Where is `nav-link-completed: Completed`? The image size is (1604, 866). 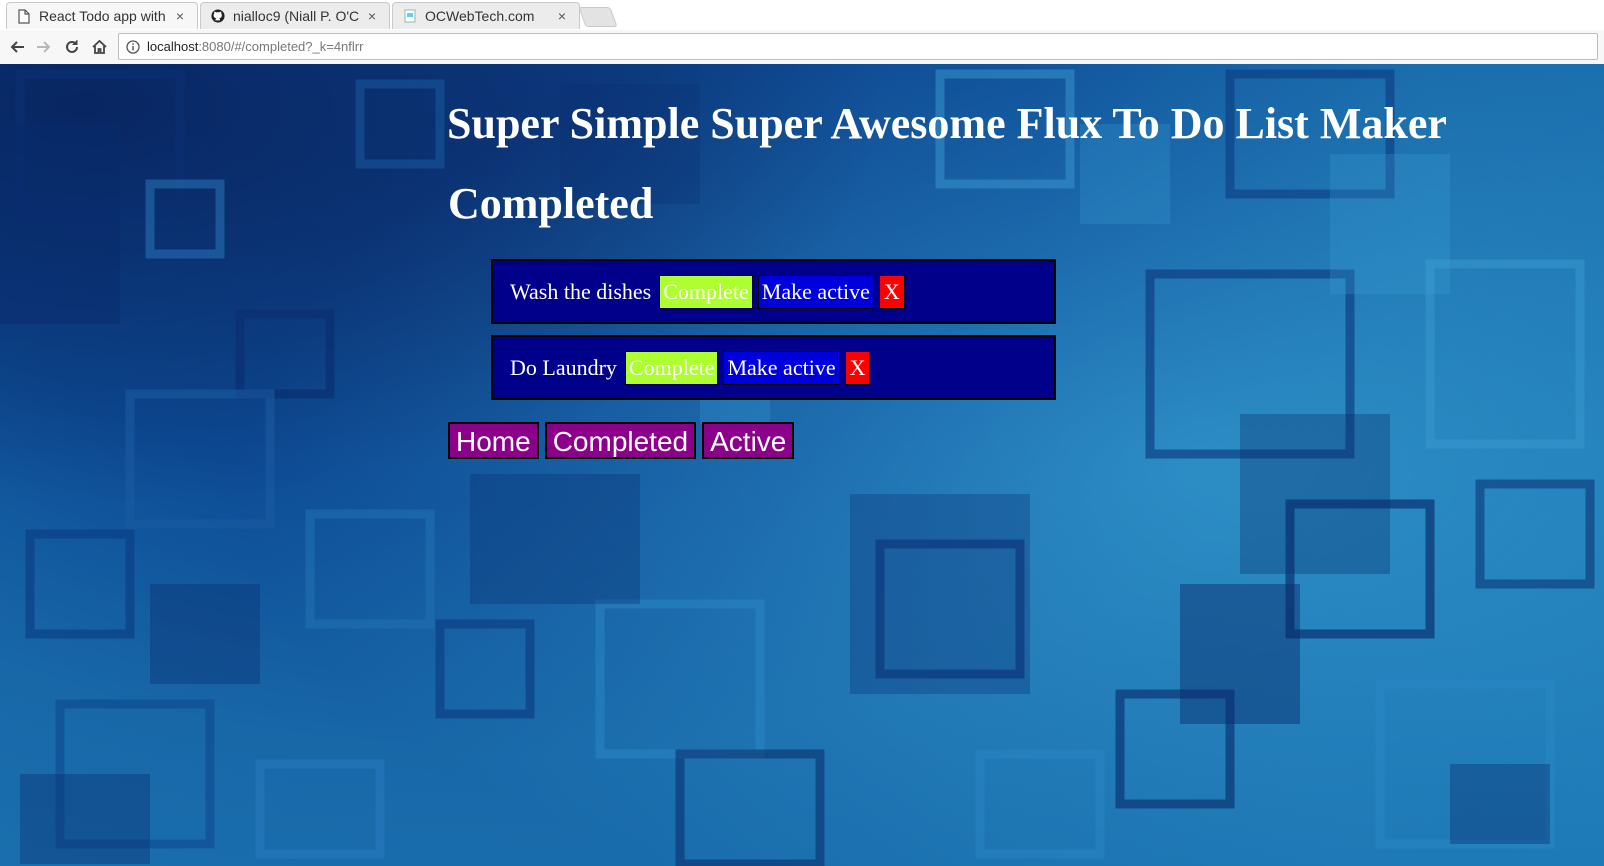
nav-link-completed: Completed is located at coordinates (620, 440).